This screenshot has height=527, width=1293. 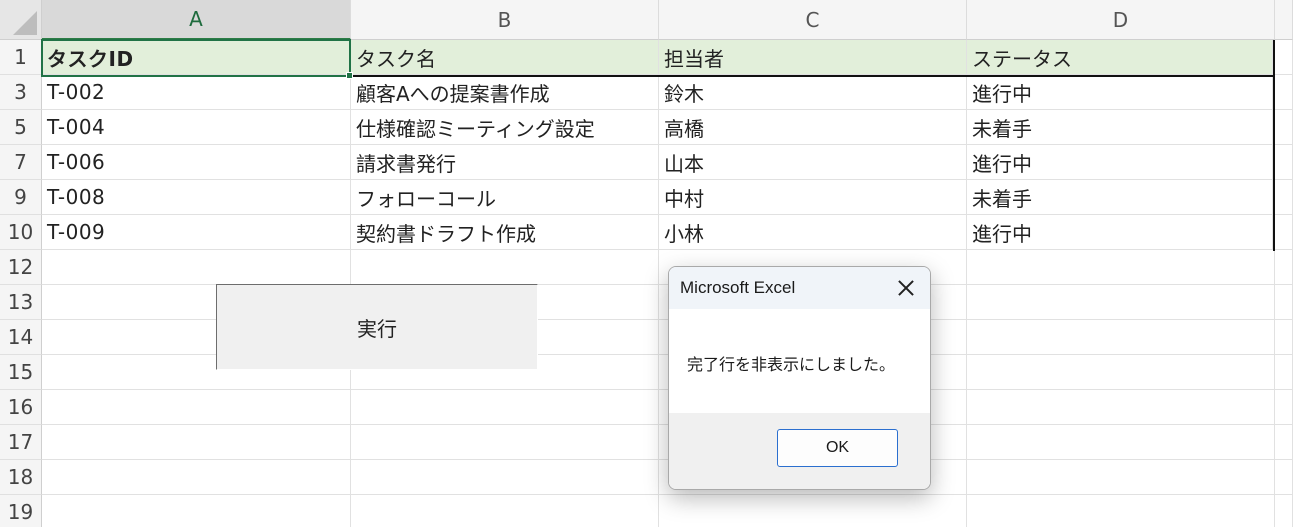 What do you see at coordinates (1120, 57) in the screenshot?
I see `header-cell-status: ステータス` at bounding box center [1120, 57].